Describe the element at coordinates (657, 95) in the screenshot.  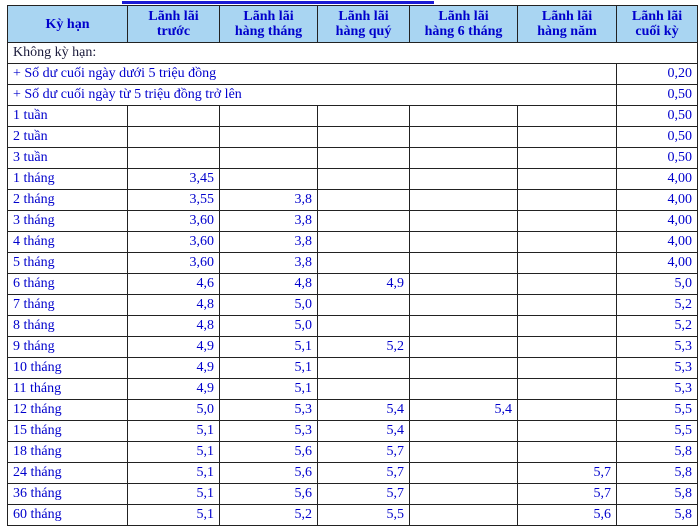
I see `demand-row-rate: 0,50` at that location.